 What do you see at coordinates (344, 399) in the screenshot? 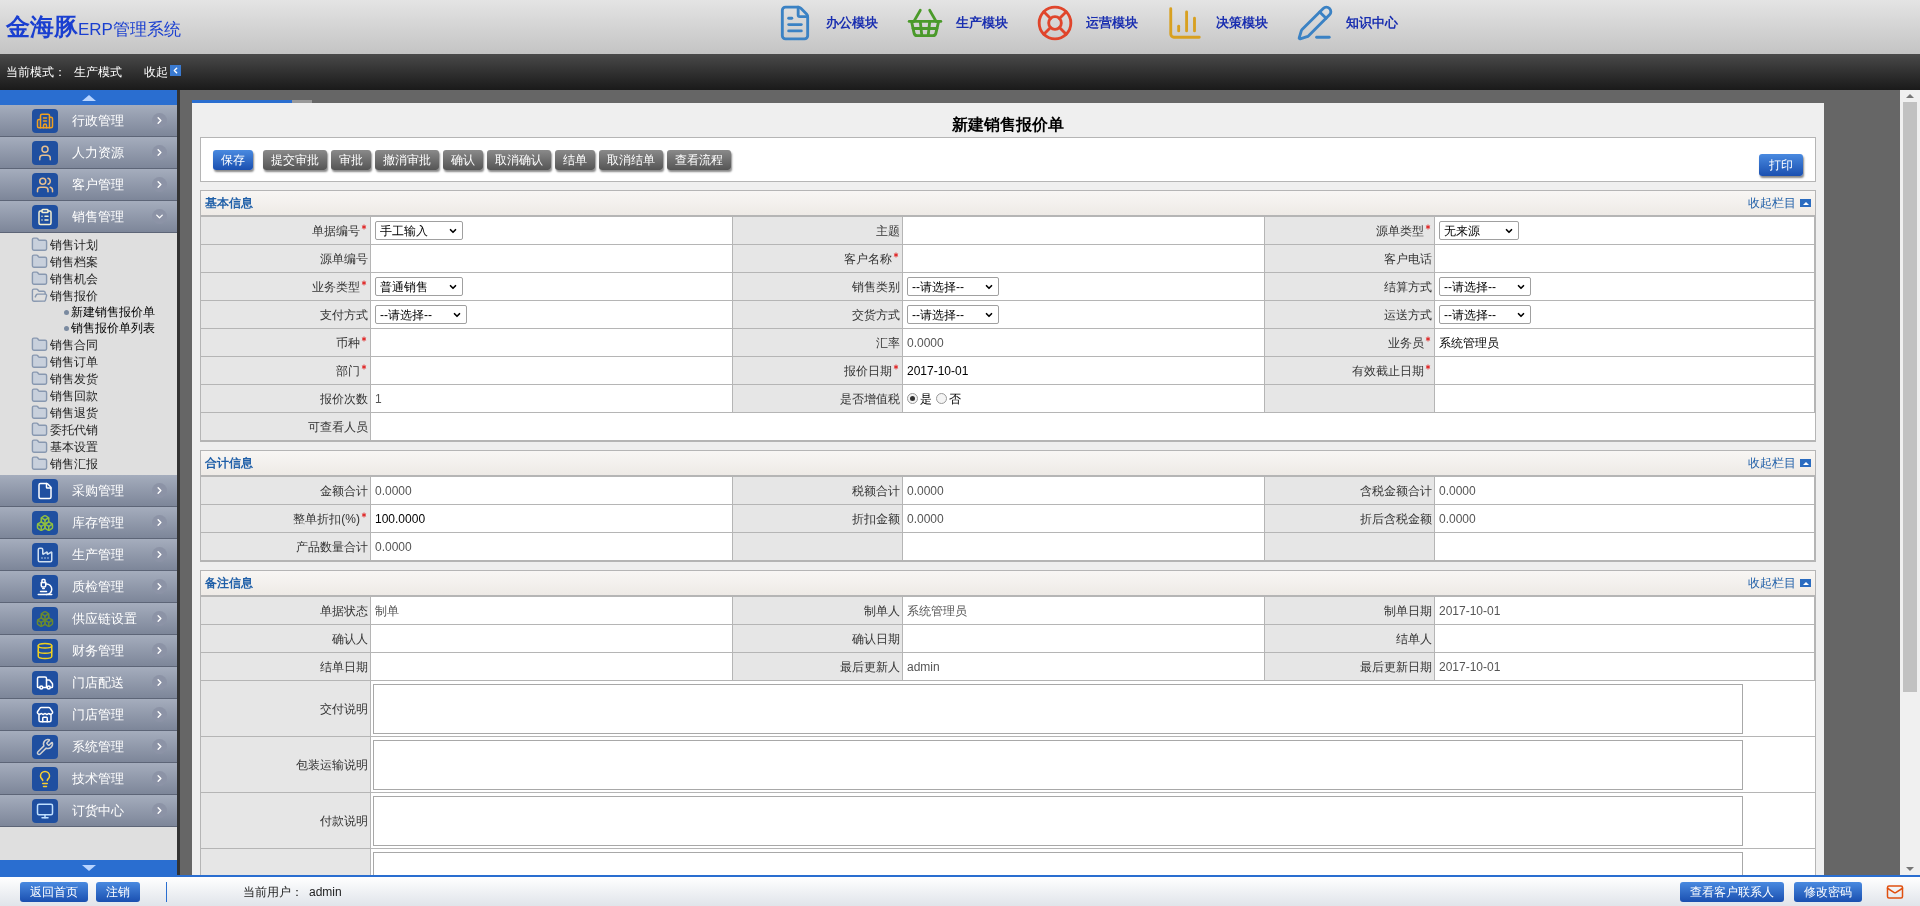
I see `field-label: 报价次数` at bounding box center [344, 399].